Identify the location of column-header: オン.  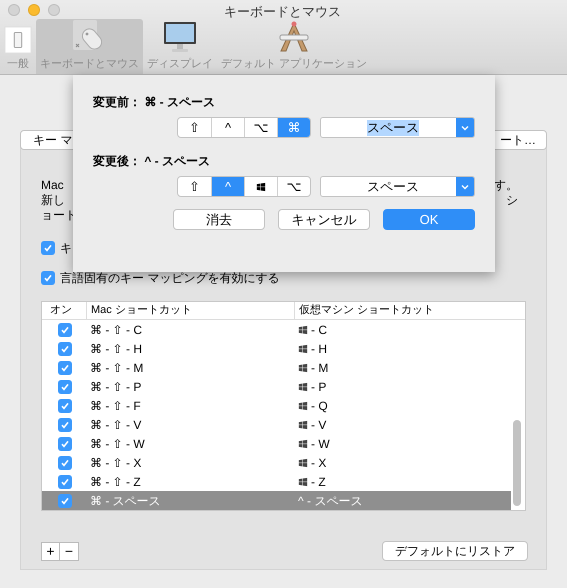
(64, 310).